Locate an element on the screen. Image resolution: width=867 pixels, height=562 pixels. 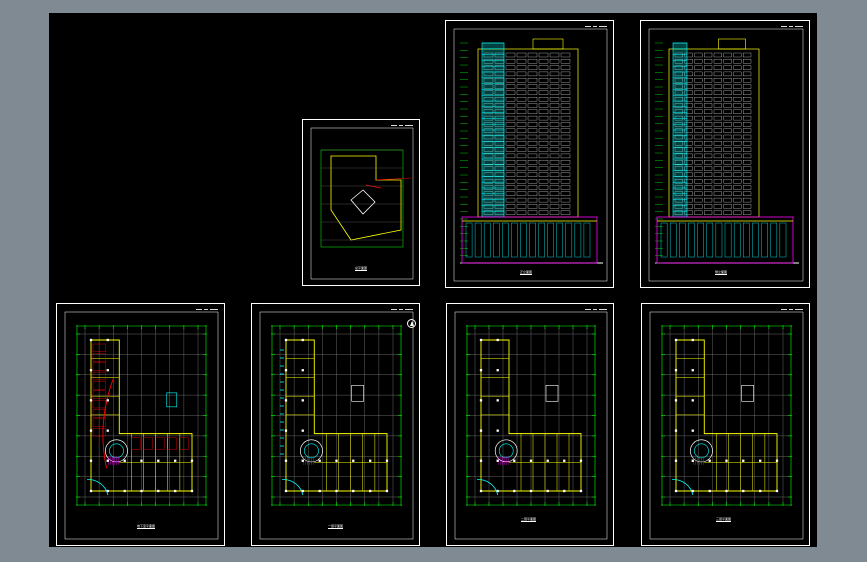
site-plan-sheet: 总平面图 is located at coordinates (361, 202).